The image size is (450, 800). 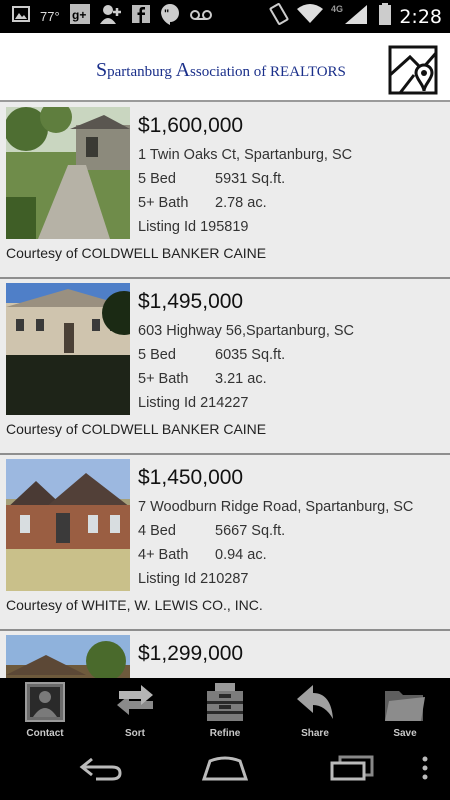 What do you see at coordinates (50, 16) in the screenshot?
I see `temperature-text: 77°` at bounding box center [50, 16].